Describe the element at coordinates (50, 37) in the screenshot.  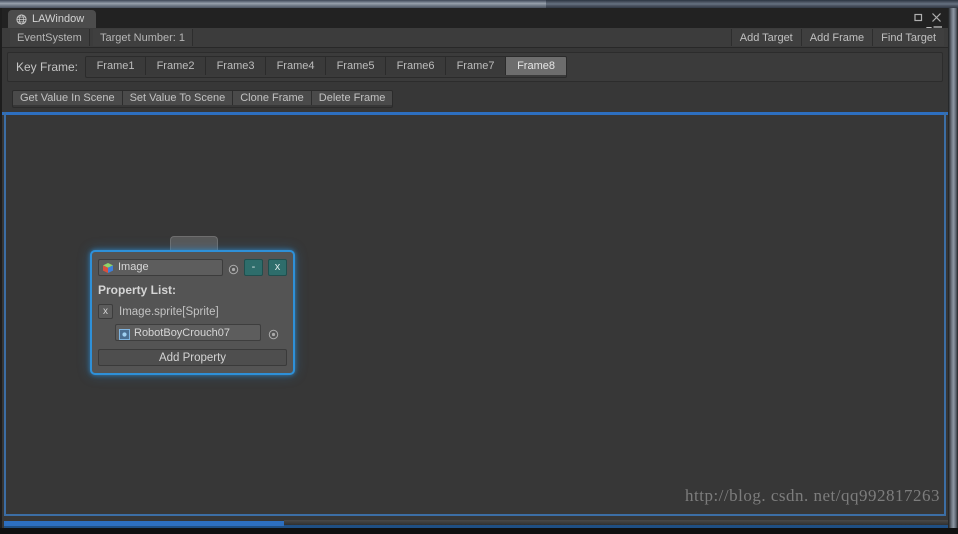
I see `event-system-label: EventSystem` at that location.